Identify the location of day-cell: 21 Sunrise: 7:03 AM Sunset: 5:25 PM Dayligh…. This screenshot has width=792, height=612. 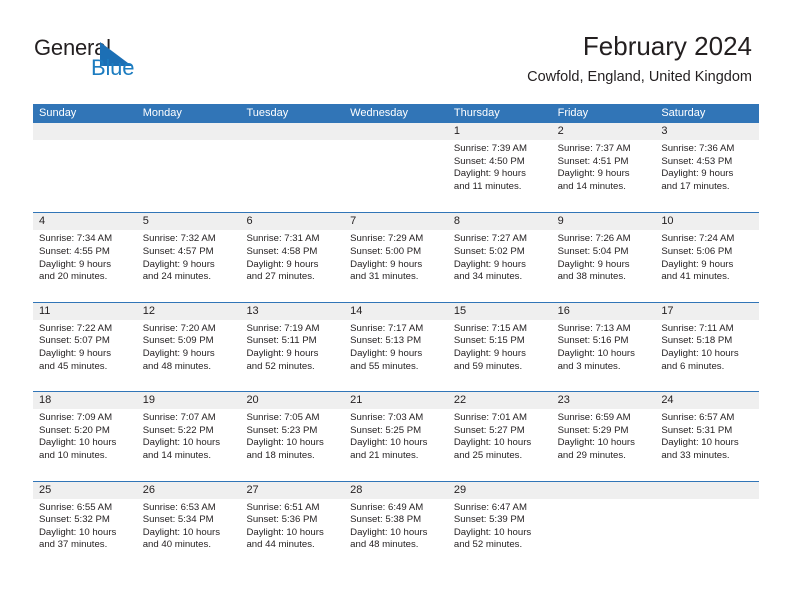
(396, 436).